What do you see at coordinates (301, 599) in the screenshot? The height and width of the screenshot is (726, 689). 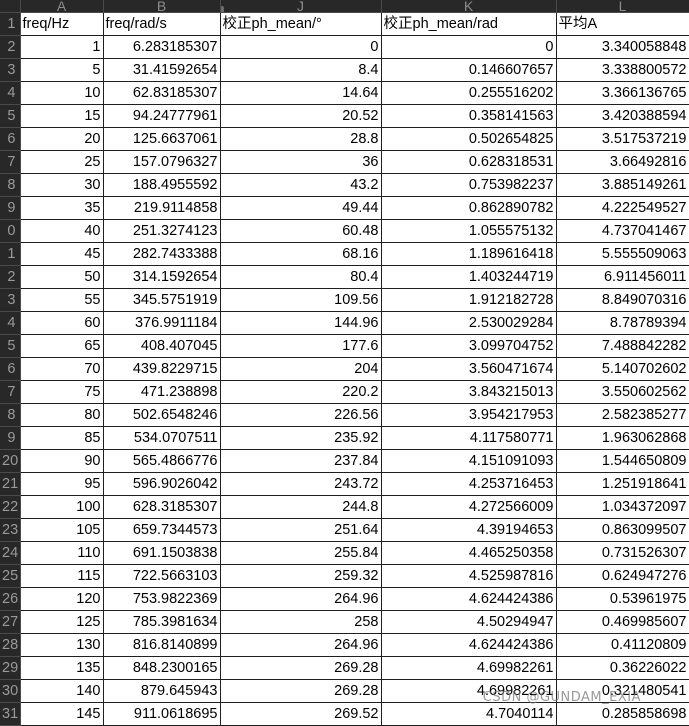 I see `cell-ph-deg: 264.96` at bounding box center [301, 599].